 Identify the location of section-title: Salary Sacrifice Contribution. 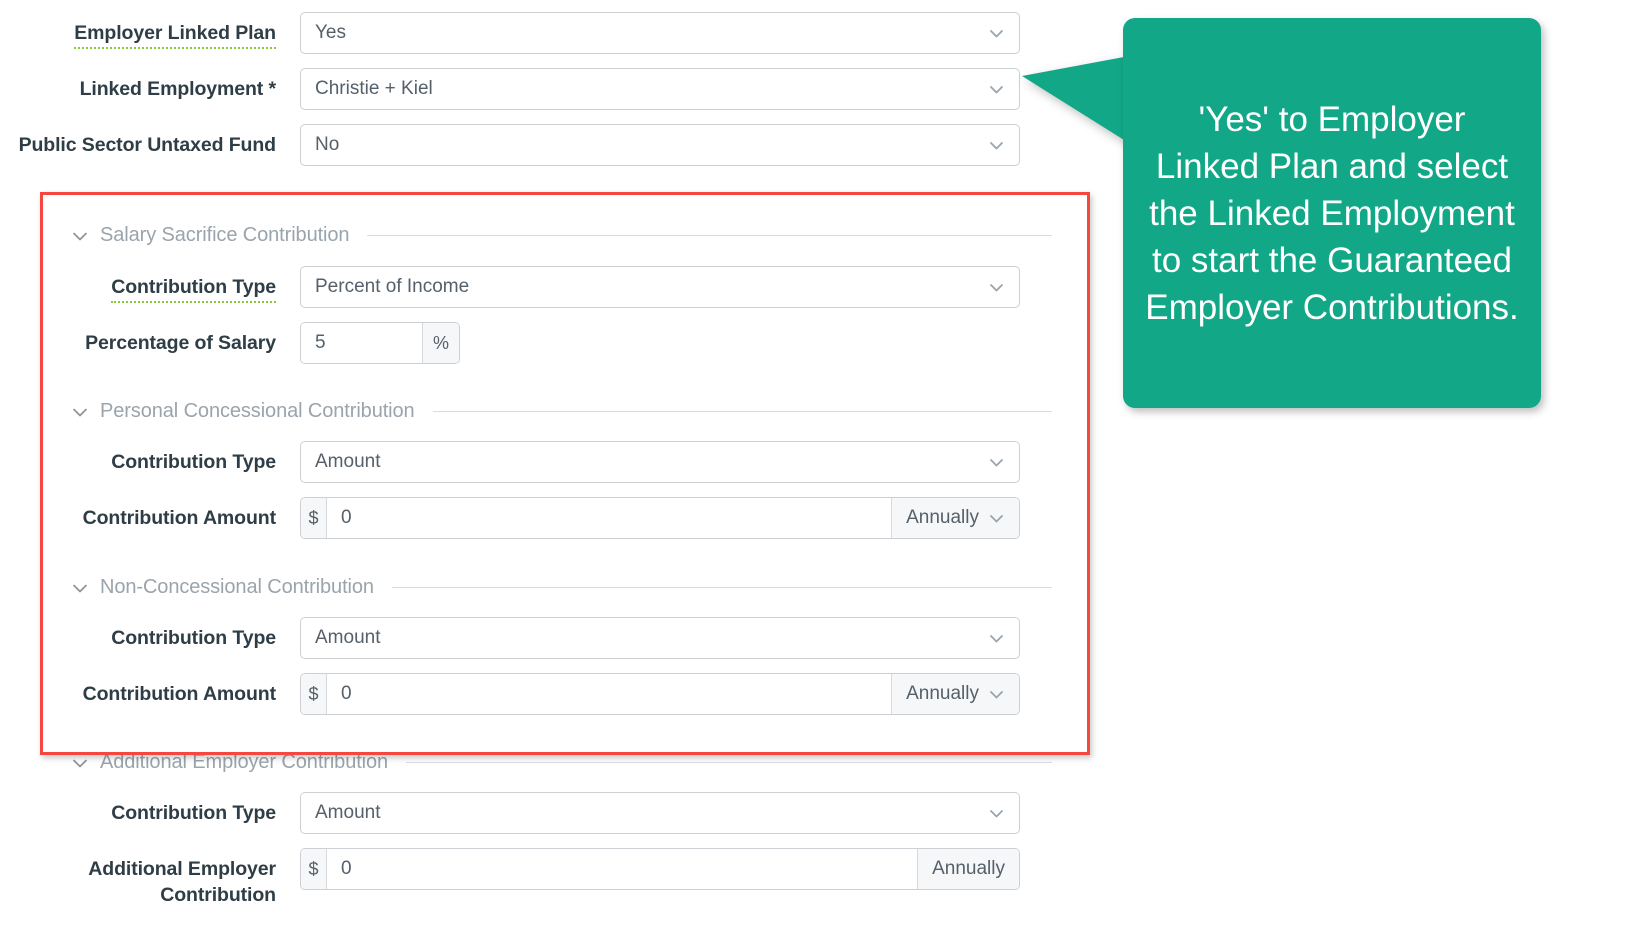
(225, 235).